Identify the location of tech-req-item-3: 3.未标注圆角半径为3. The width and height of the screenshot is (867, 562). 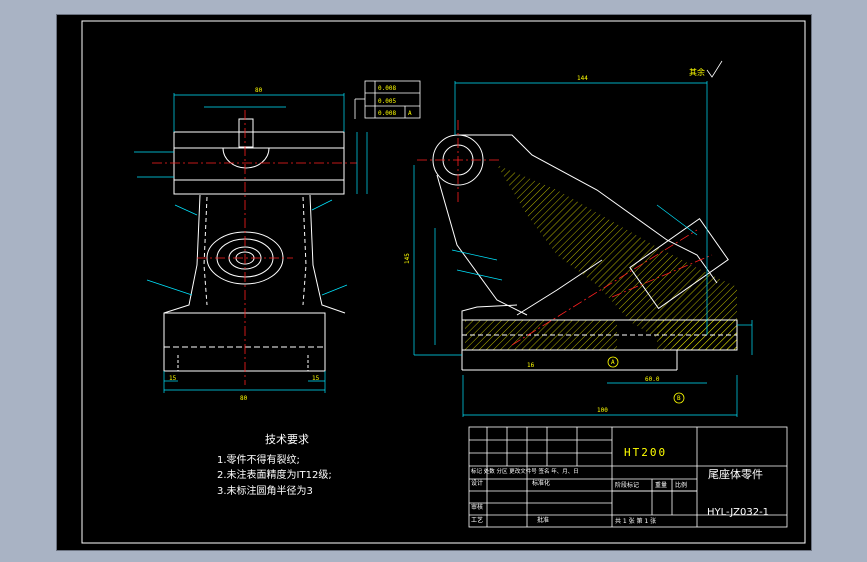
(265, 490).